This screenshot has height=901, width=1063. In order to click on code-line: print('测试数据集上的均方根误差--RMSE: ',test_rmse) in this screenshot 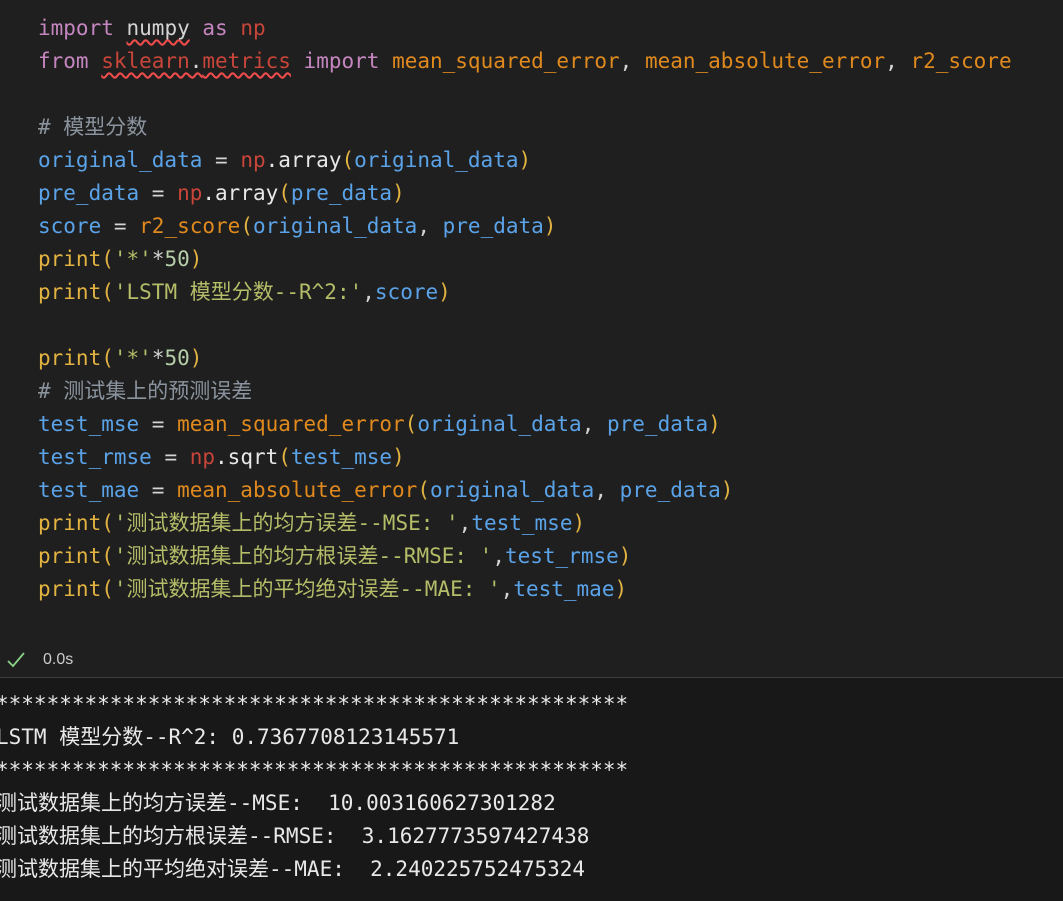, I will do `click(334, 556)`.